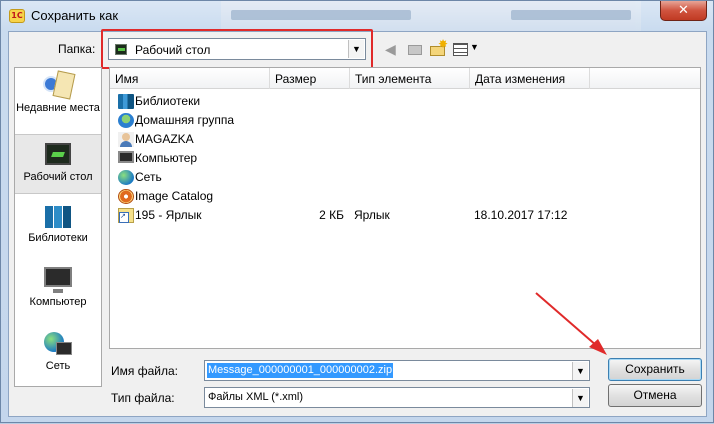 The height and width of the screenshot is (424, 714). I want to click on place-label: Компьютер, so click(58, 302).